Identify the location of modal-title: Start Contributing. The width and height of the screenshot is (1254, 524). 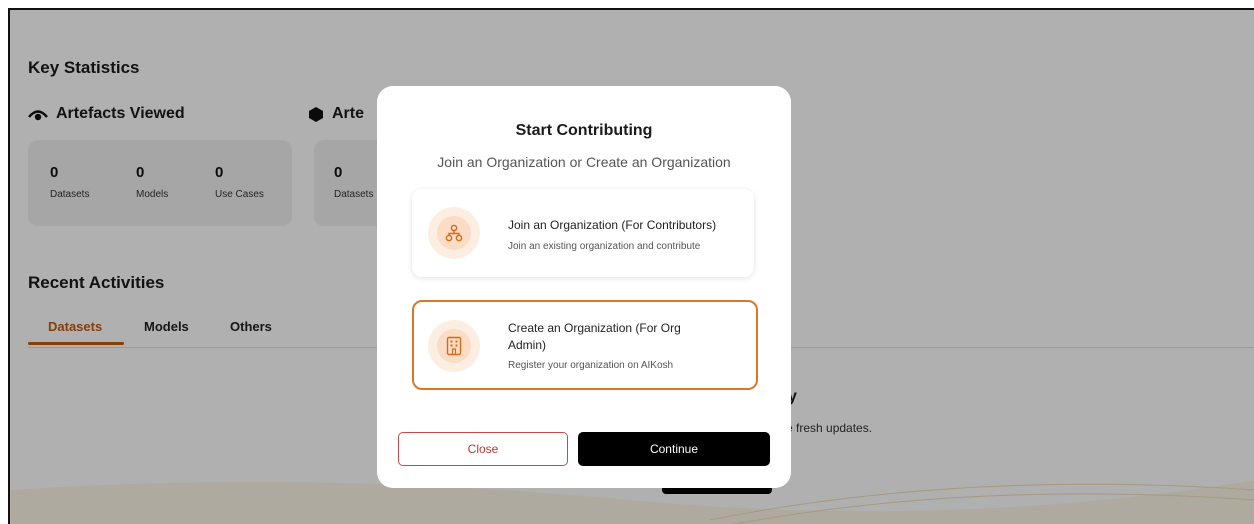
(584, 130).